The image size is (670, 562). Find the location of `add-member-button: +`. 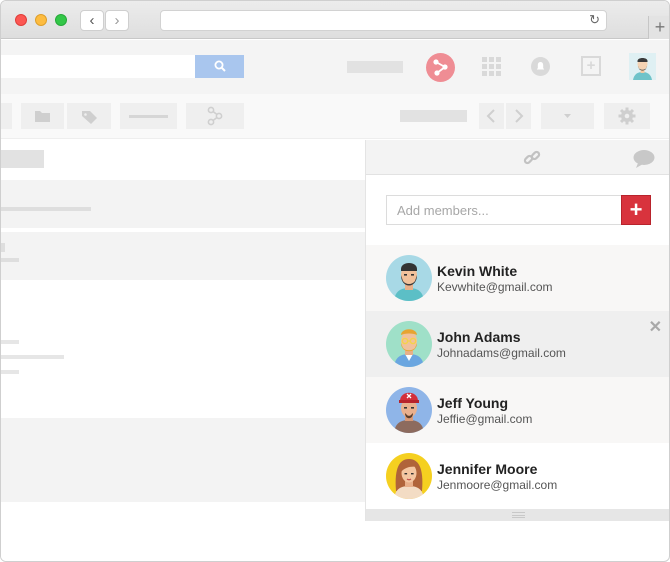

add-member-button: + is located at coordinates (636, 210).